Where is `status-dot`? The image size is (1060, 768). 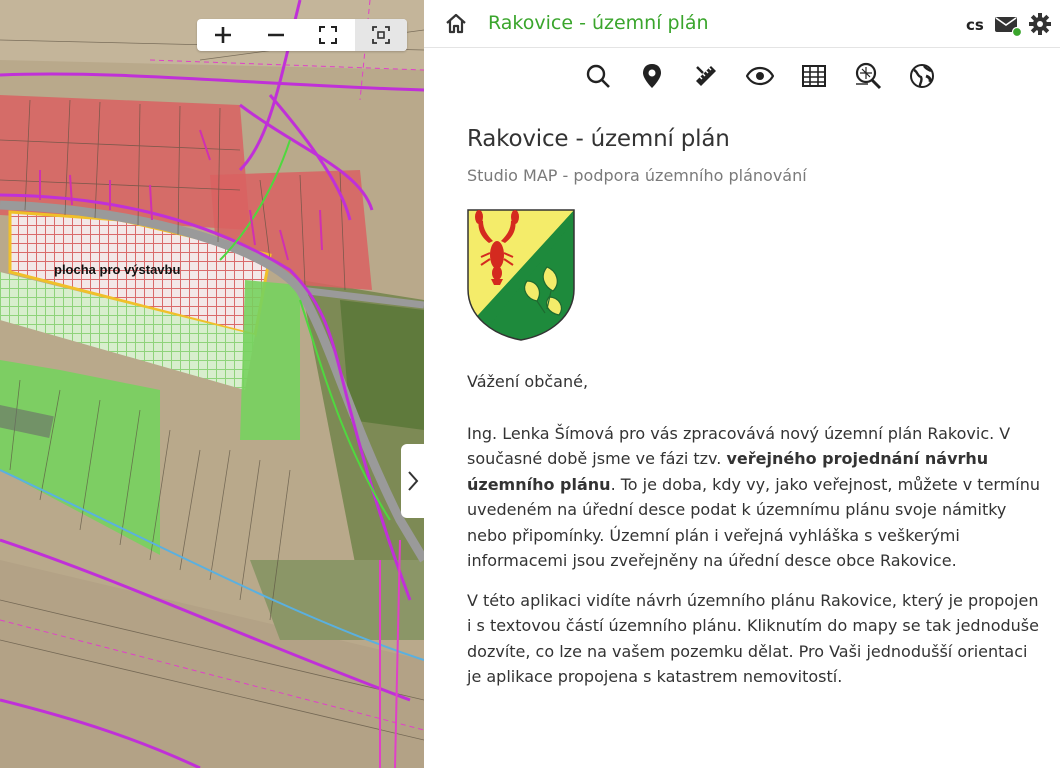 status-dot is located at coordinates (1016, 31).